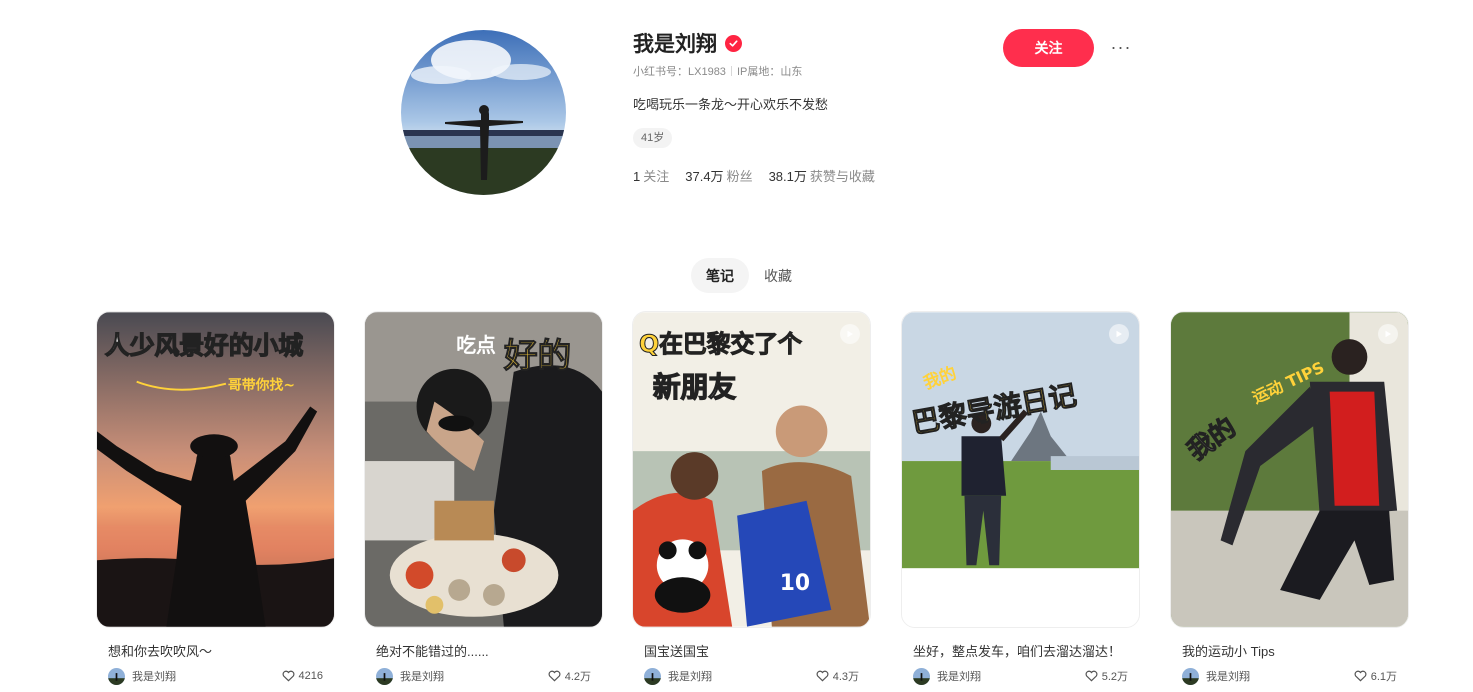 This screenshot has width=1473, height=692. Describe the element at coordinates (751, 469) in the screenshot. I see `note-cover: 10 Q在巴黎交了个 新朋友` at that location.